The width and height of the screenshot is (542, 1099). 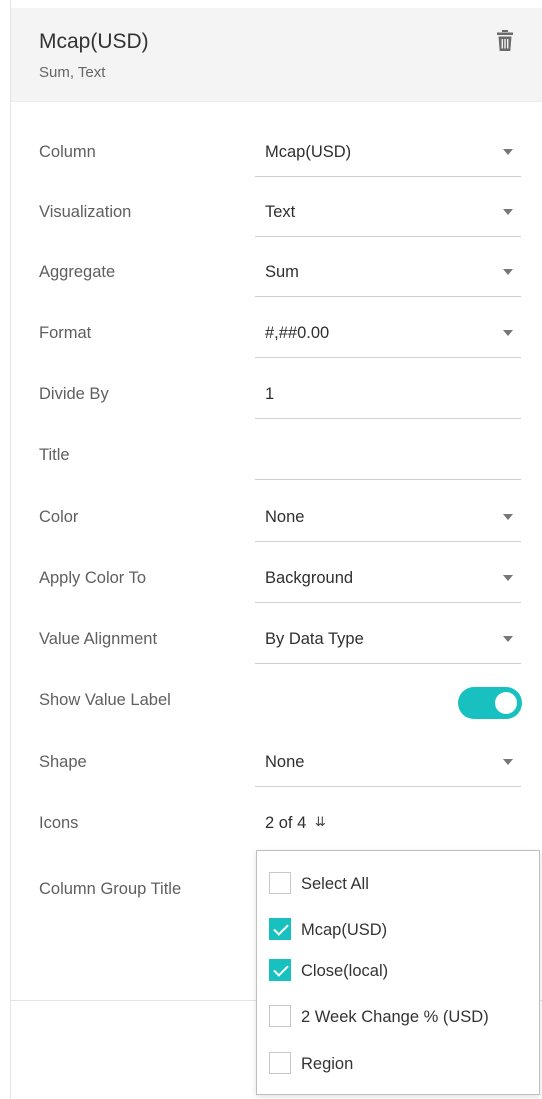 I want to click on color-label: Color, so click(x=59, y=517).